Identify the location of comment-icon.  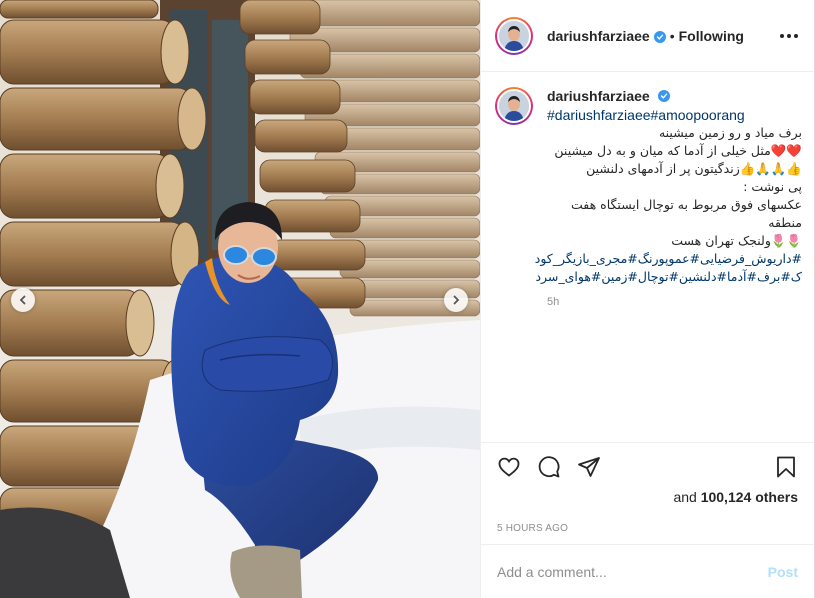
(549, 467).